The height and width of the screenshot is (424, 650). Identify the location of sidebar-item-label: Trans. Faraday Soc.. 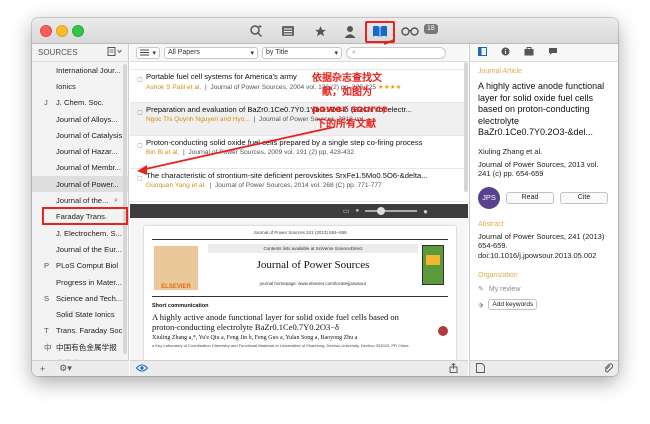
(90, 331).